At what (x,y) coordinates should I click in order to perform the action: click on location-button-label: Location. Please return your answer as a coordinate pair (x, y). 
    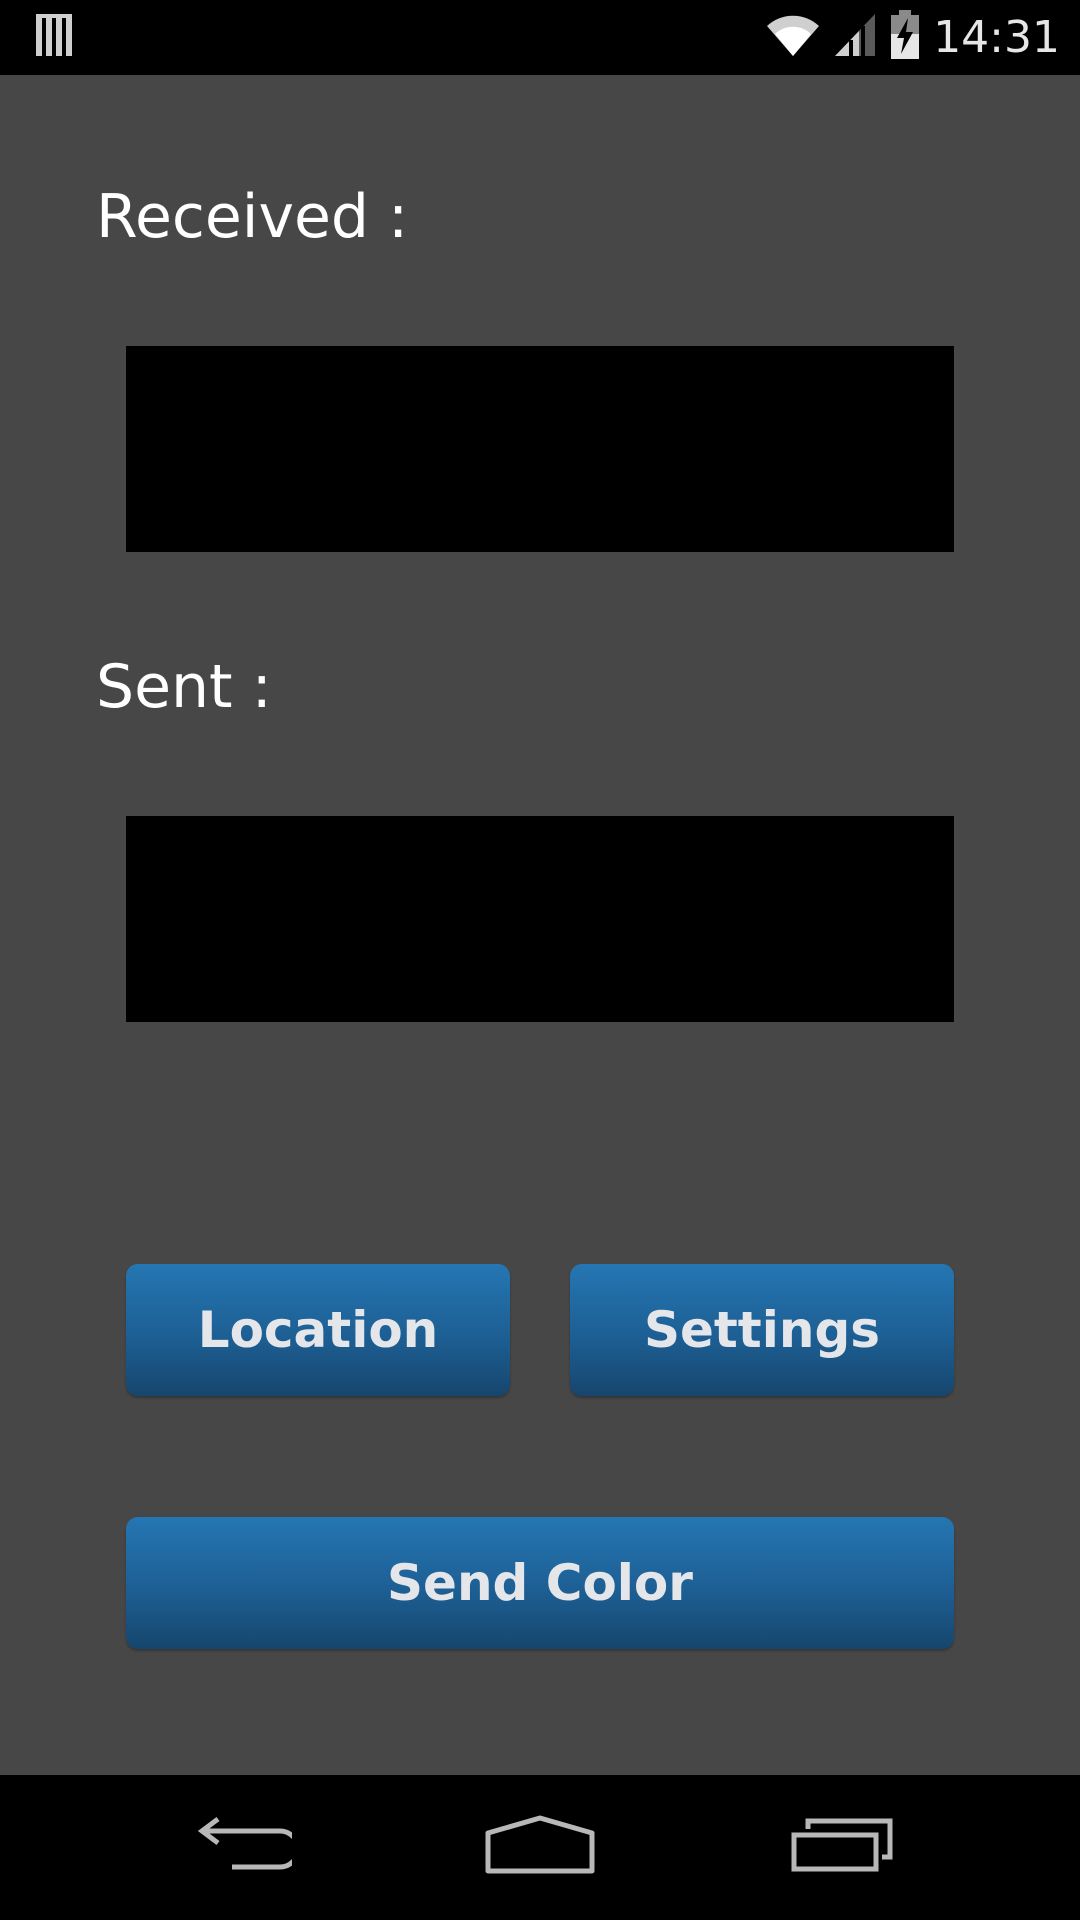
    Looking at the image, I should click on (318, 1330).